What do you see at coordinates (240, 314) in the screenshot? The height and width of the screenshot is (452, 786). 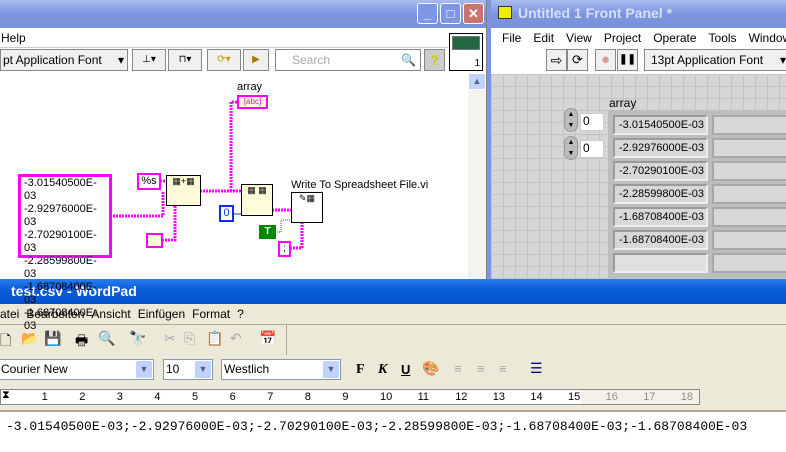 I see `menu-help: ?` at bounding box center [240, 314].